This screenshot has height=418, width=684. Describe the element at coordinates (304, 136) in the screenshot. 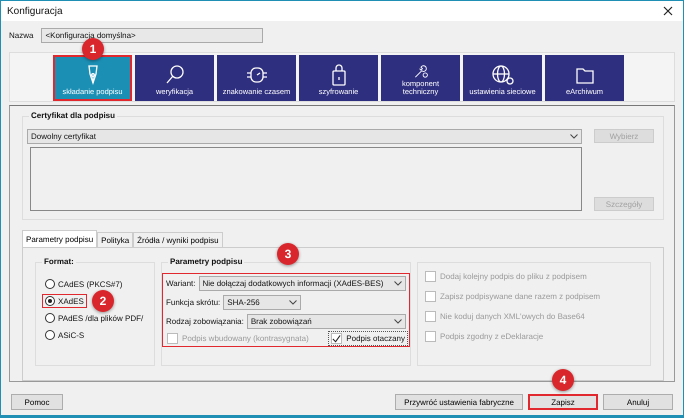

I see `certificate-dropdown: Dowolny certyfikat` at that location.